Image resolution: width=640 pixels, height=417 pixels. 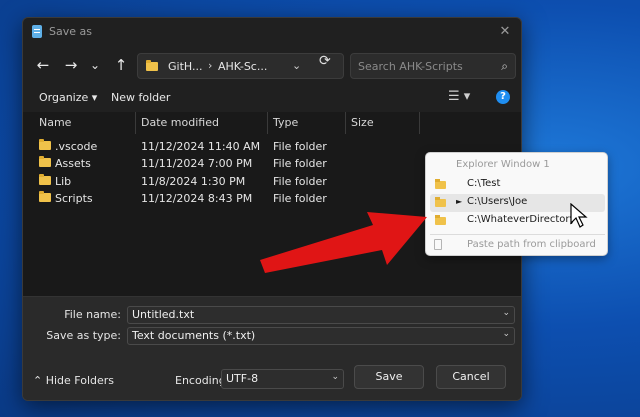 I want to click on file-date: 11/12/2024 8:43 PM, so click(x=197, y=198).